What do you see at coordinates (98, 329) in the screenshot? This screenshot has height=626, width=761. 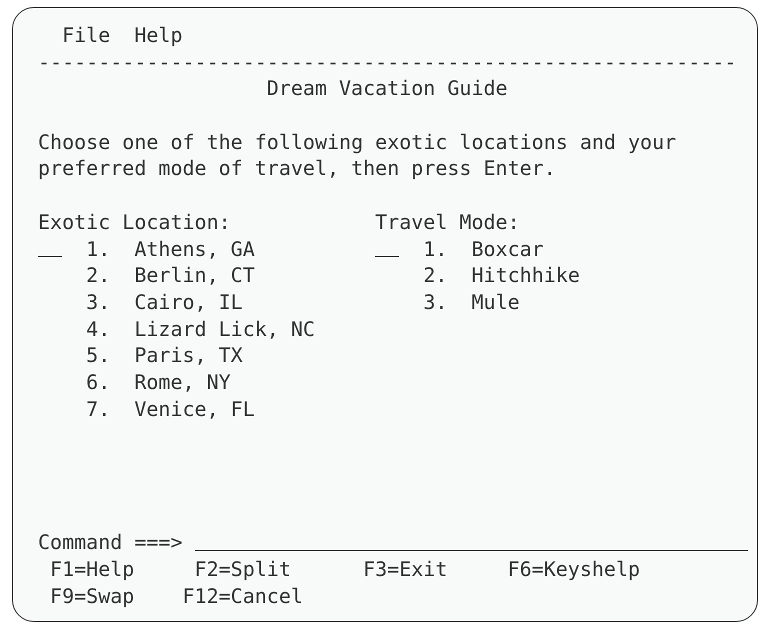 I see `option-number: 4.` at bounding box center [98, 329].